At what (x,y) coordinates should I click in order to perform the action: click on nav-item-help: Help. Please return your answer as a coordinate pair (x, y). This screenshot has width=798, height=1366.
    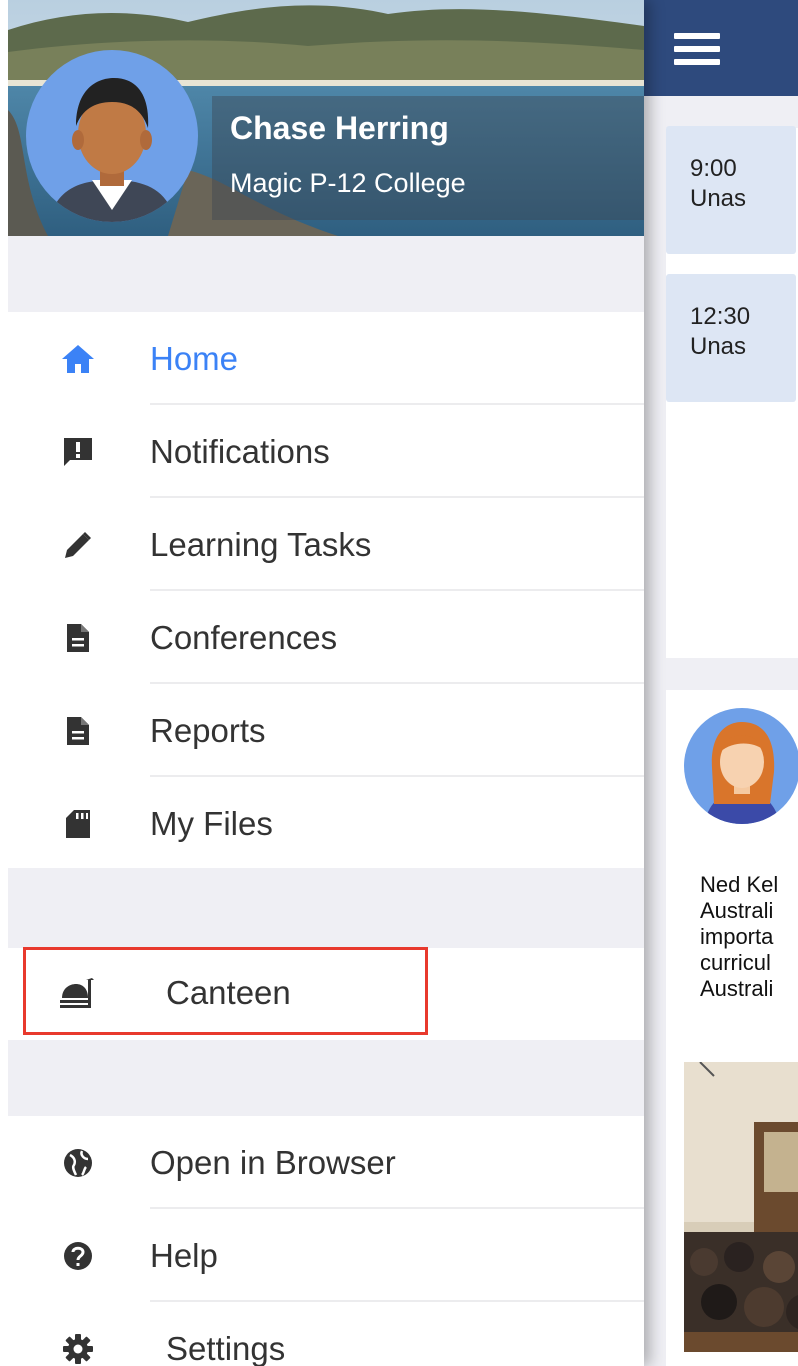
    Looking at the image, I should click on (326, 1255).